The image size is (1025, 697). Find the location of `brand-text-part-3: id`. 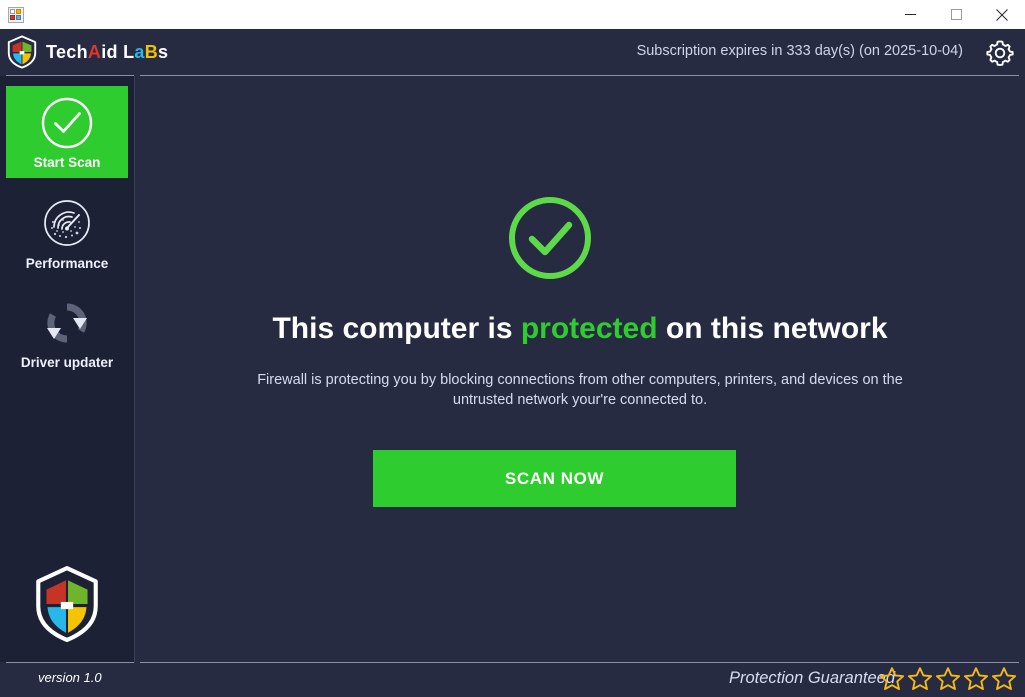

brand-text-part-3: id is located at coordinates (109, 51).